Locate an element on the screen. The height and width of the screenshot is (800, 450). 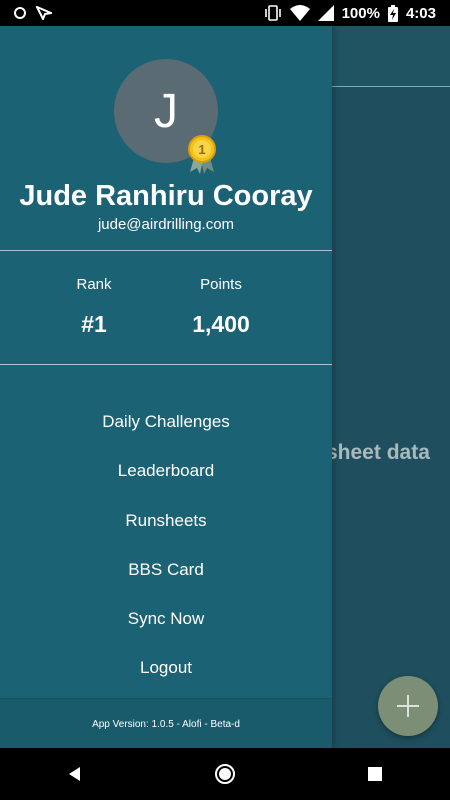
avatar-initial: J is located at coordinates (166, 111).